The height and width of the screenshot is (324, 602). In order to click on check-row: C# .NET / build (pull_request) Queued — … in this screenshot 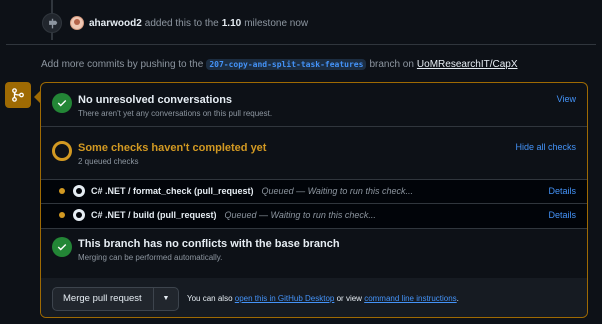, I will do `click(314, 215)`.